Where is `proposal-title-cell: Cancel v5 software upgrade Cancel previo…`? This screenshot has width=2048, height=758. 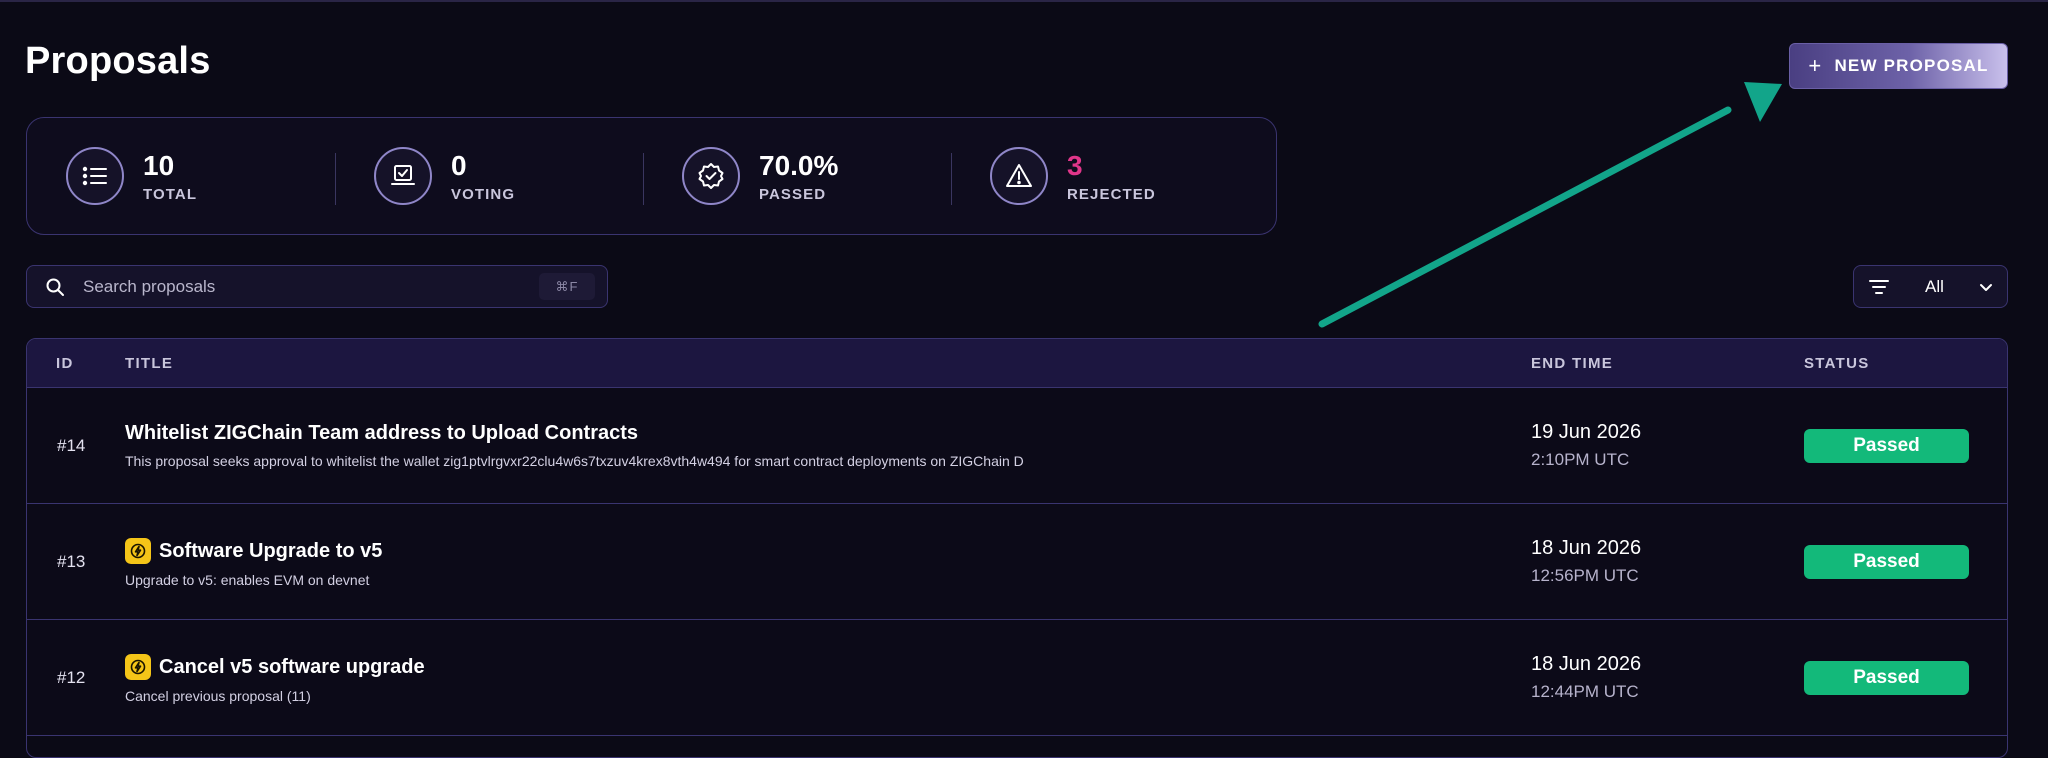
proposal-title-cell: Cancel v5 software upgrade Cancel previo… is located at coordinates (275, 679).